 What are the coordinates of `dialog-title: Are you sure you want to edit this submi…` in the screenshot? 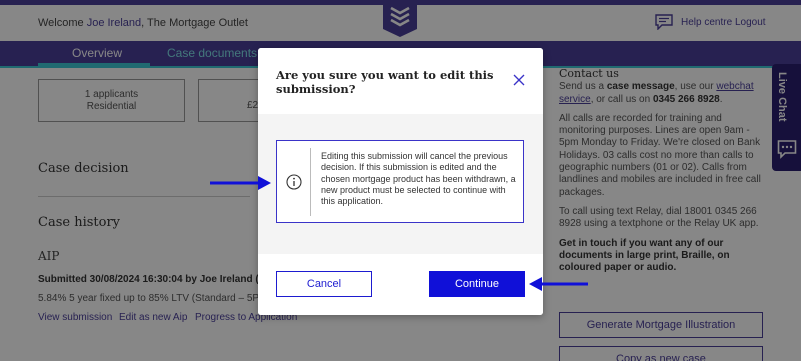 It's located at (385, 82).